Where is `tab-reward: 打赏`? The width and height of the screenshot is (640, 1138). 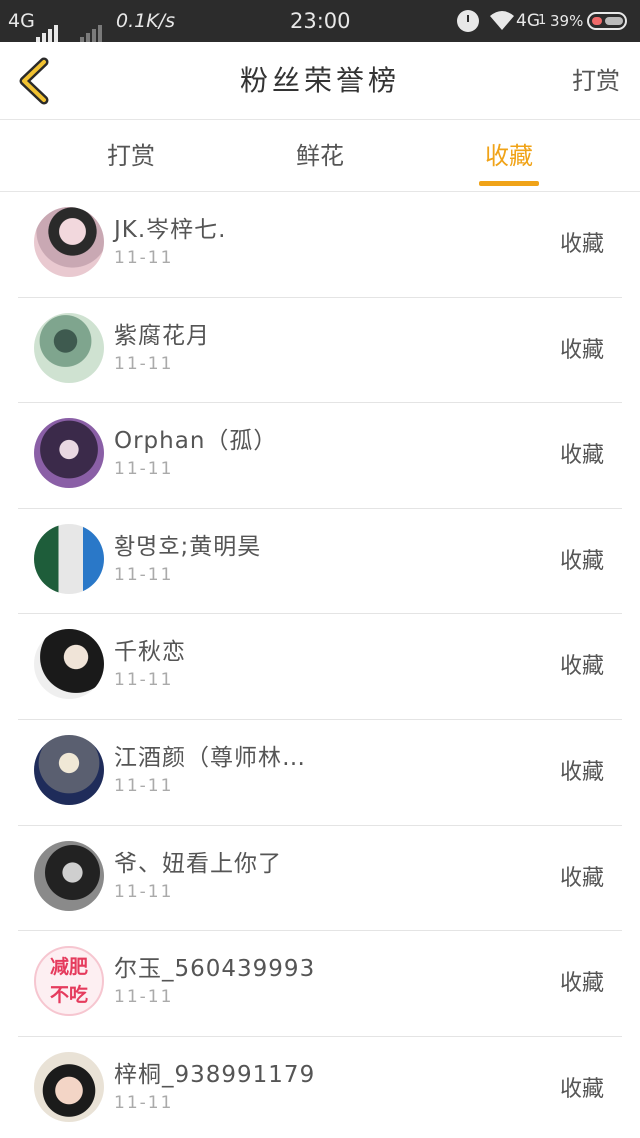
tab-reward: 打赏 is located at coordinates (131, 156).